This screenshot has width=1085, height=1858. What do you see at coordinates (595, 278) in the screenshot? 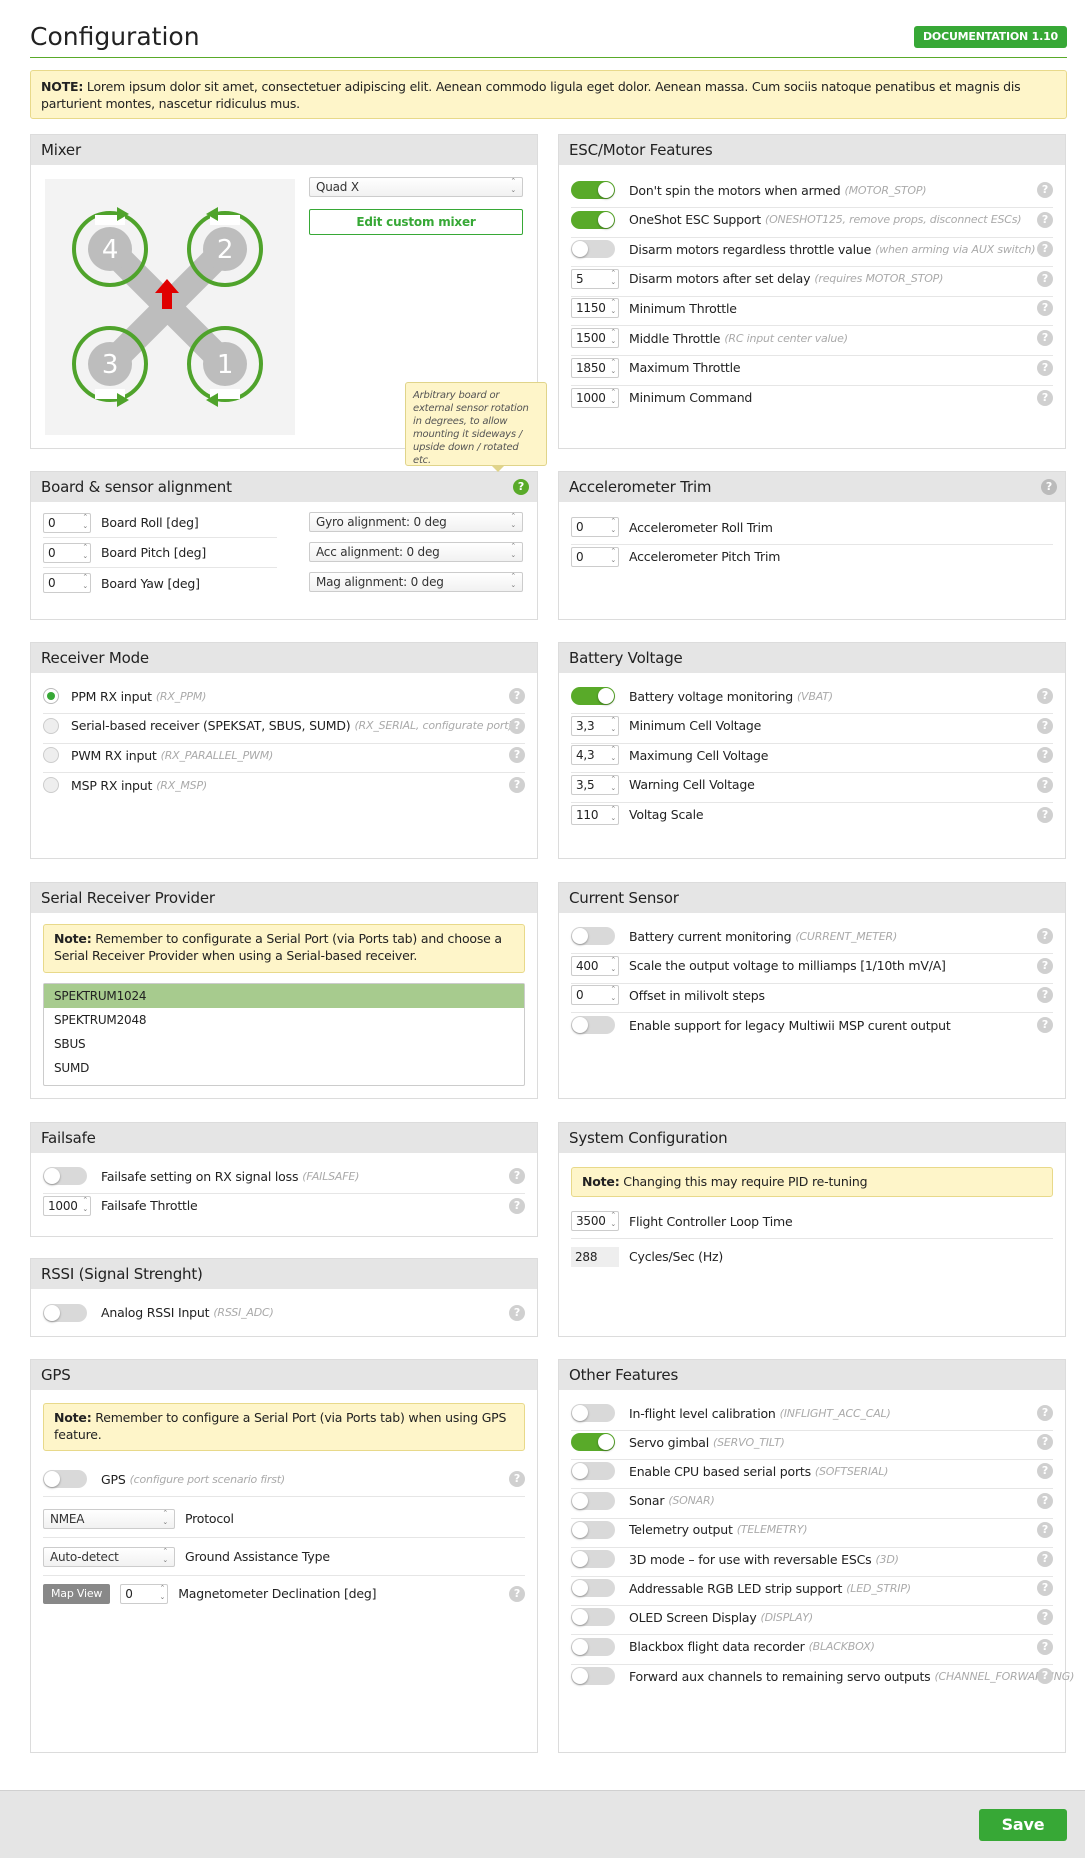
I see `number-input: 5` at bounding box center [595, 278].